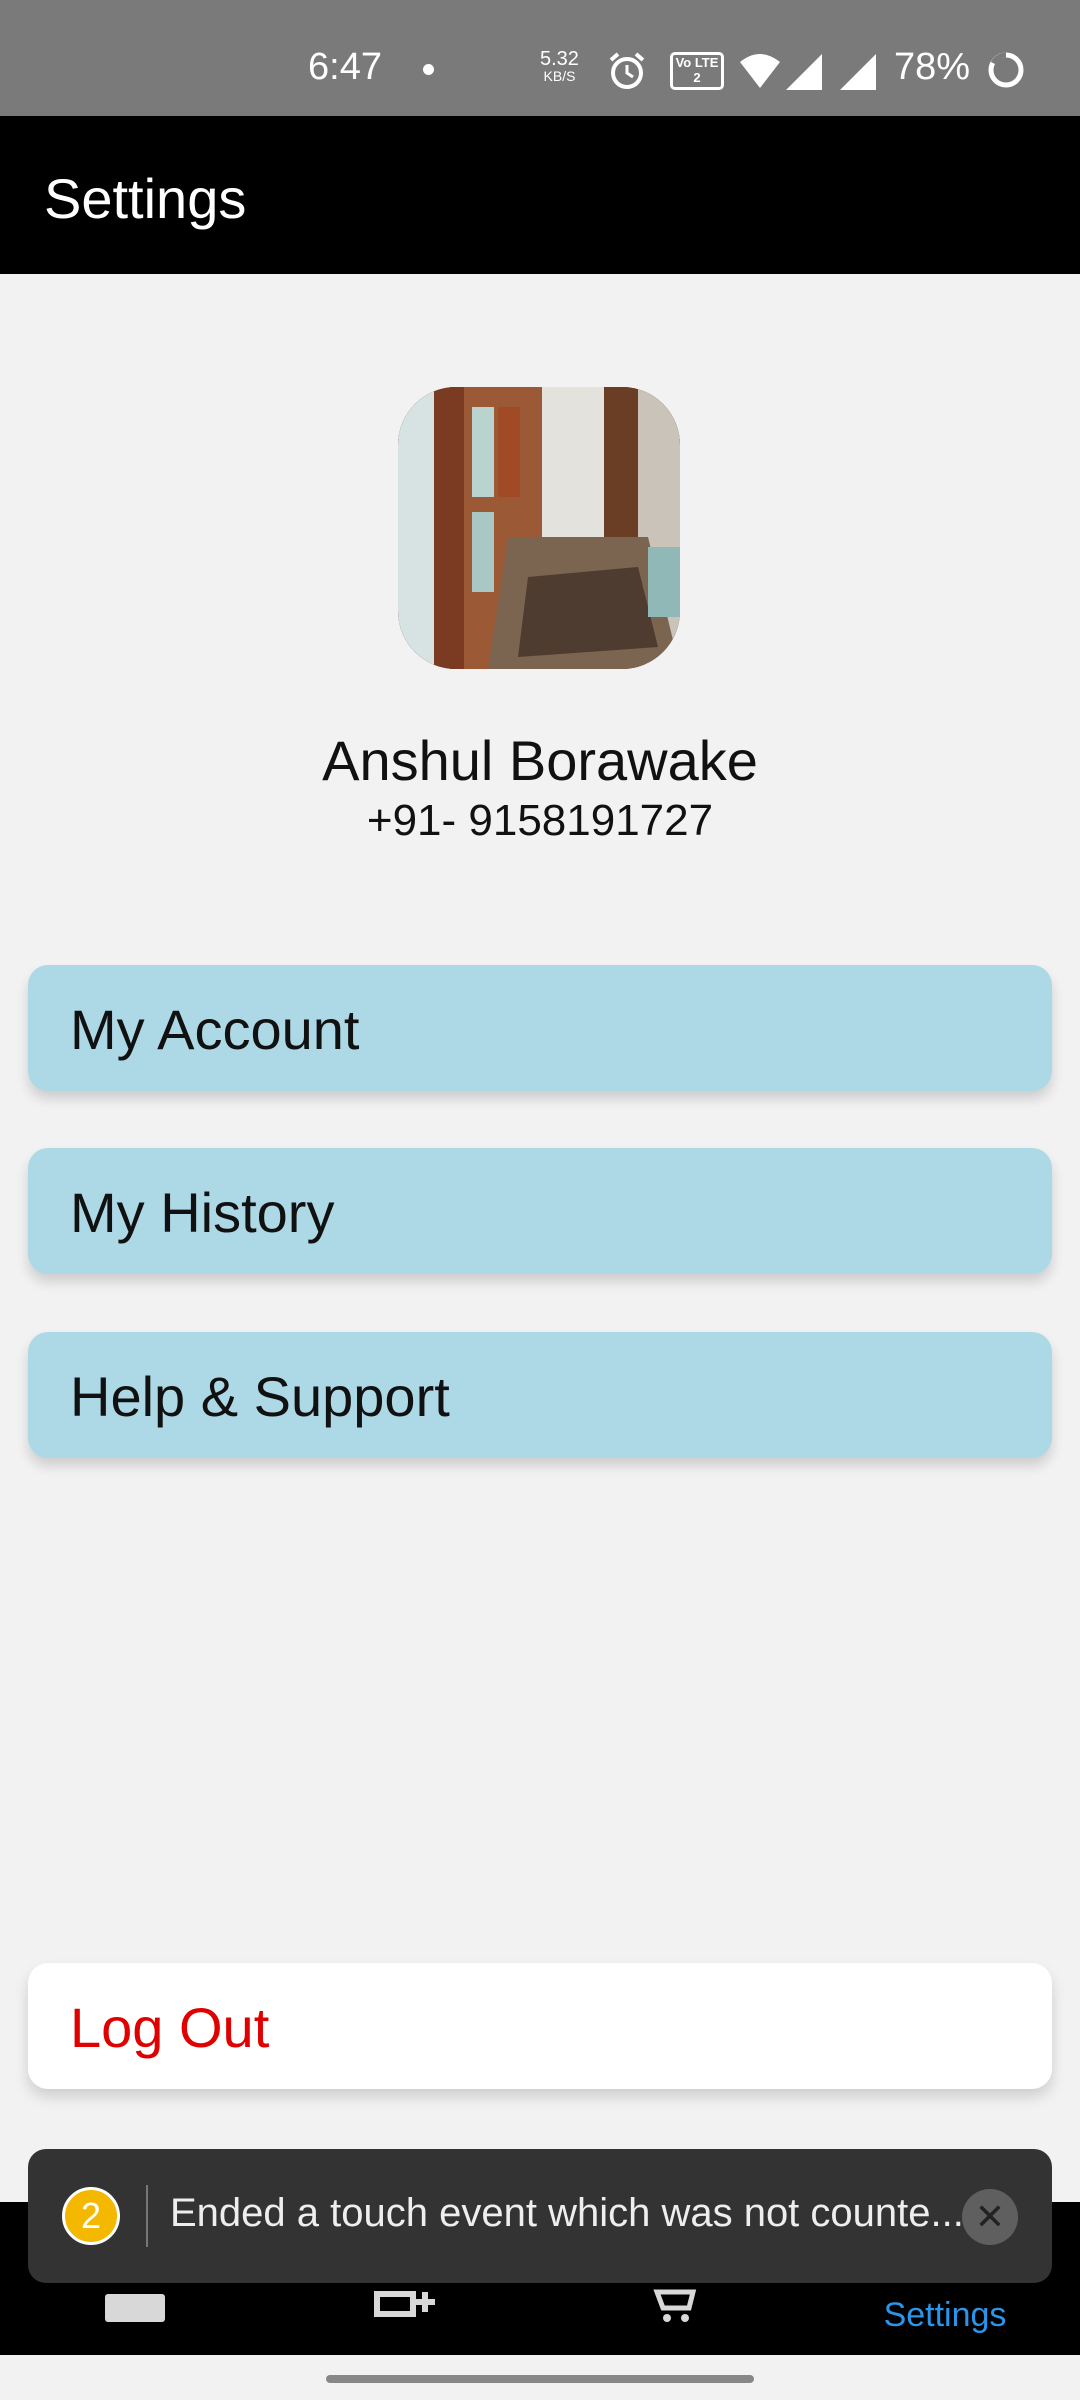 The width and height of the screenshot is (1080, 2400). What do you see at coordinates (559, 66) in the screenshot?
I see `network-speed: 5.32 KB/S` at bounding box center [559, 66].